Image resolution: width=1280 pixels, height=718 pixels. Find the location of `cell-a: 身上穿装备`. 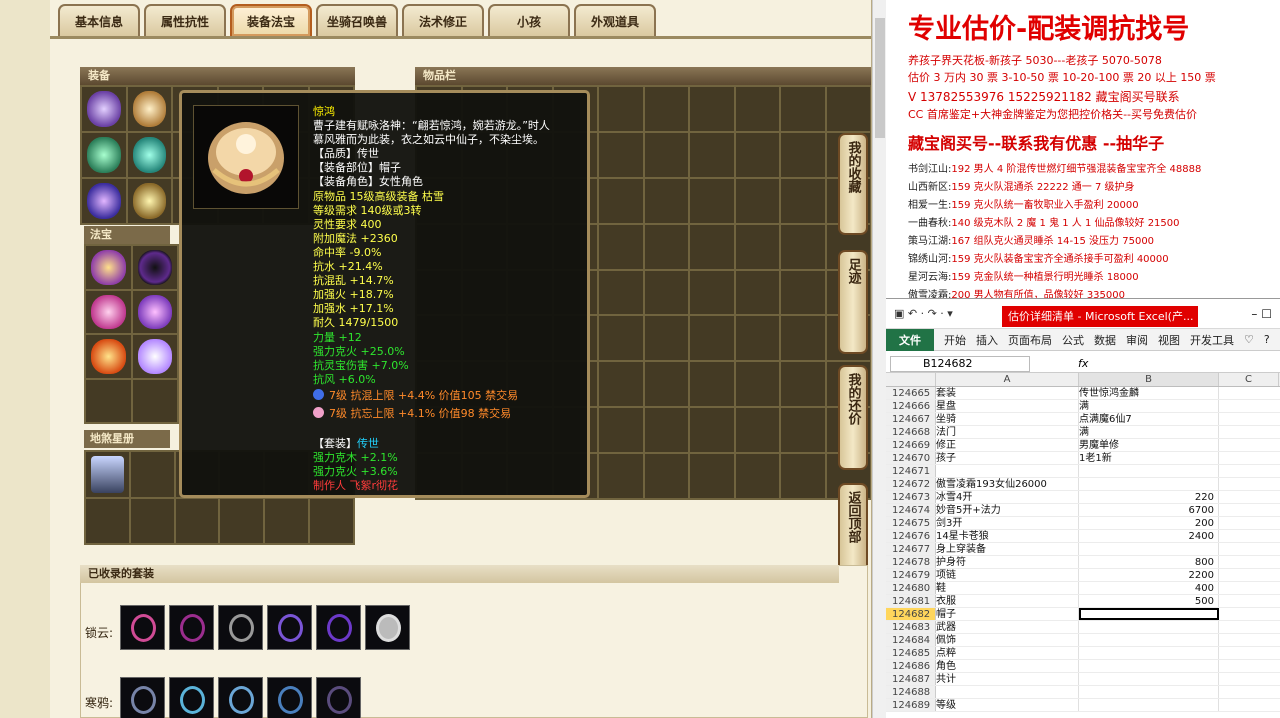

cell-a: 身上穿装备 is located at coordinates (1007, 549).